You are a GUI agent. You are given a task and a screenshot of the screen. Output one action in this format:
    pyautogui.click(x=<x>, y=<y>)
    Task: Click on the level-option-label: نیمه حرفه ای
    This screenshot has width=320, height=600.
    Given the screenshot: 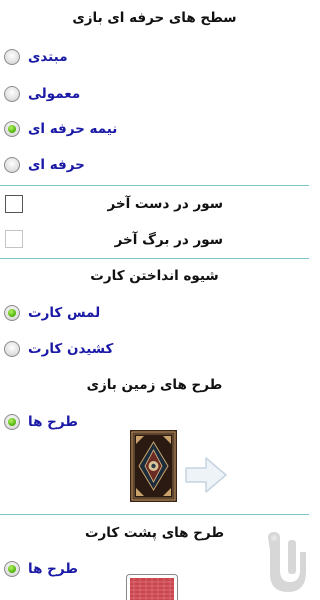 What is the action you would take?
    pyautogui.click(x=73, y=129)
    